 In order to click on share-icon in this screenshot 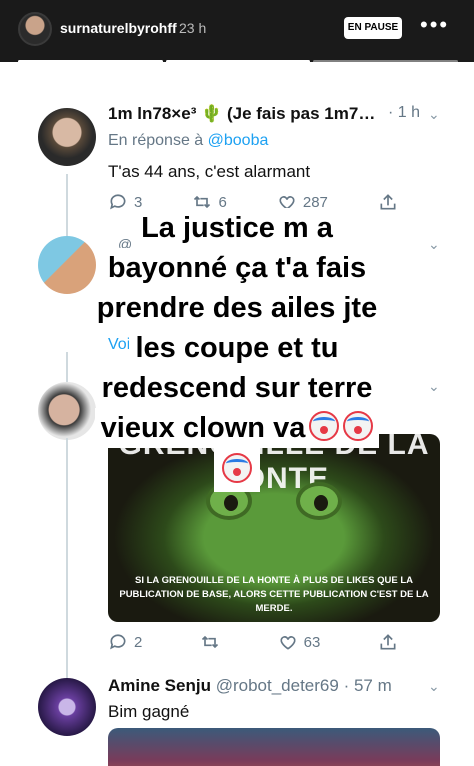, I will do `click(388, 642)`.